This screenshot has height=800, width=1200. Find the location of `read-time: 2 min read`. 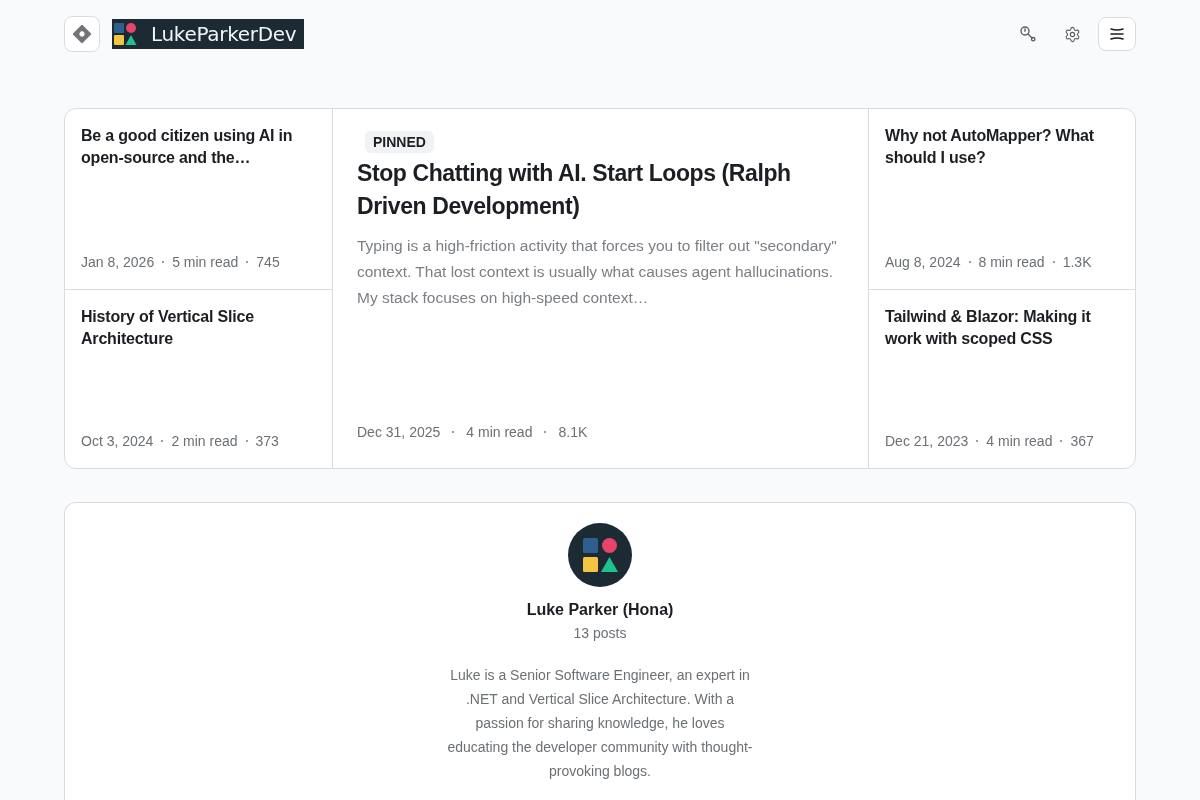

read-time: 2 min read is located at coordinates (204, 441).